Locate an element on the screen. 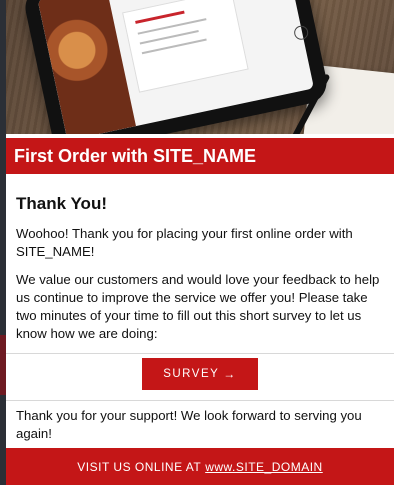 The width and height of the screenshot is (394, 485). thank-you-heading: Thank You! is located at coordinates (61, 203).